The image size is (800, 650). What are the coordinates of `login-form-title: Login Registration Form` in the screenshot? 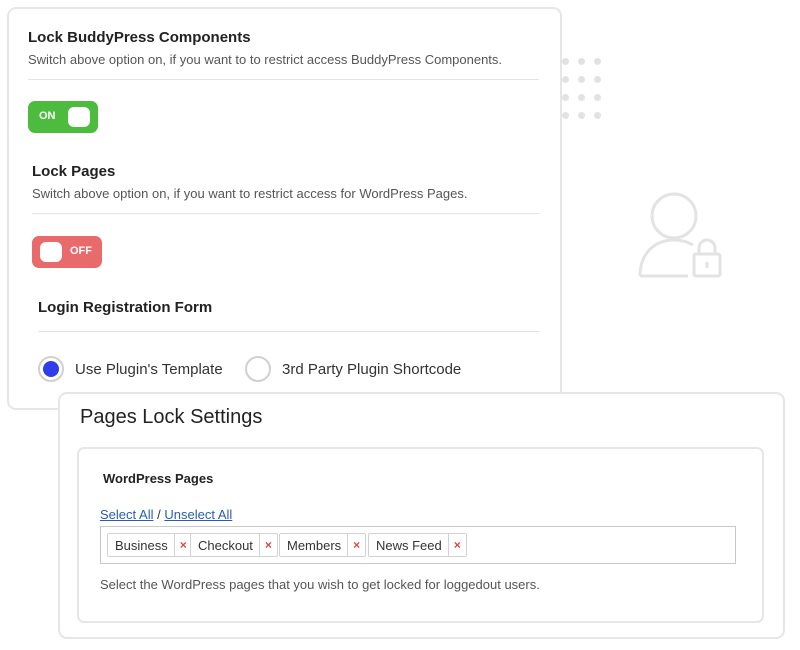 It's located at (125, 307).